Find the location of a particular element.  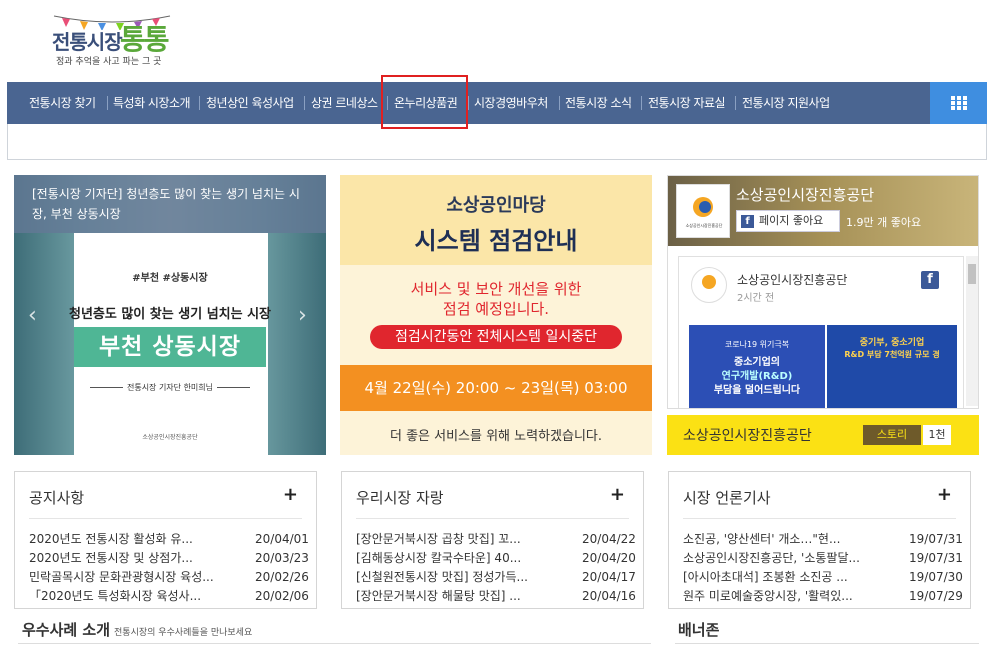

highlight-box is located at coordinates (424, 102).